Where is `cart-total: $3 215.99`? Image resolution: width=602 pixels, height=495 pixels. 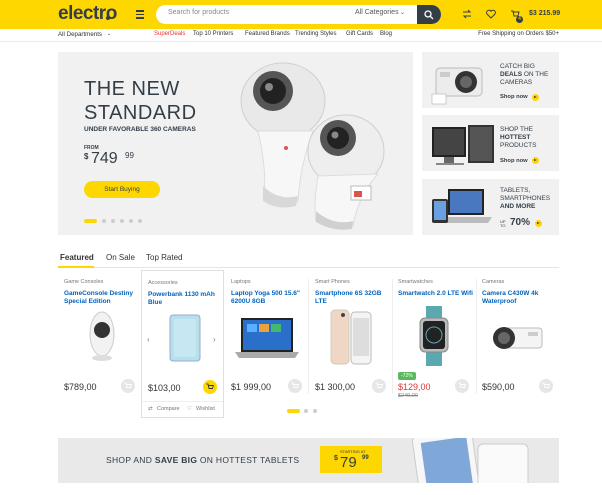
cart-total: $3 215.99 is located at coordinates (544, 13).